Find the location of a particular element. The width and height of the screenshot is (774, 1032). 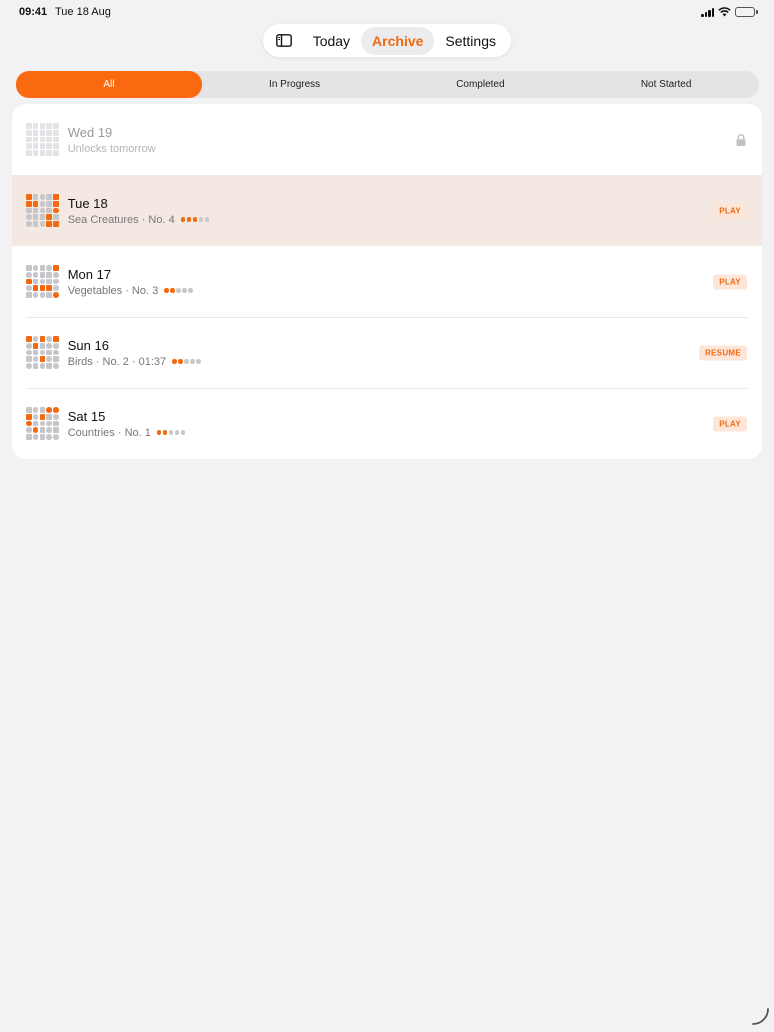

tab-settings: Settings is located at coordinates (470, 41).